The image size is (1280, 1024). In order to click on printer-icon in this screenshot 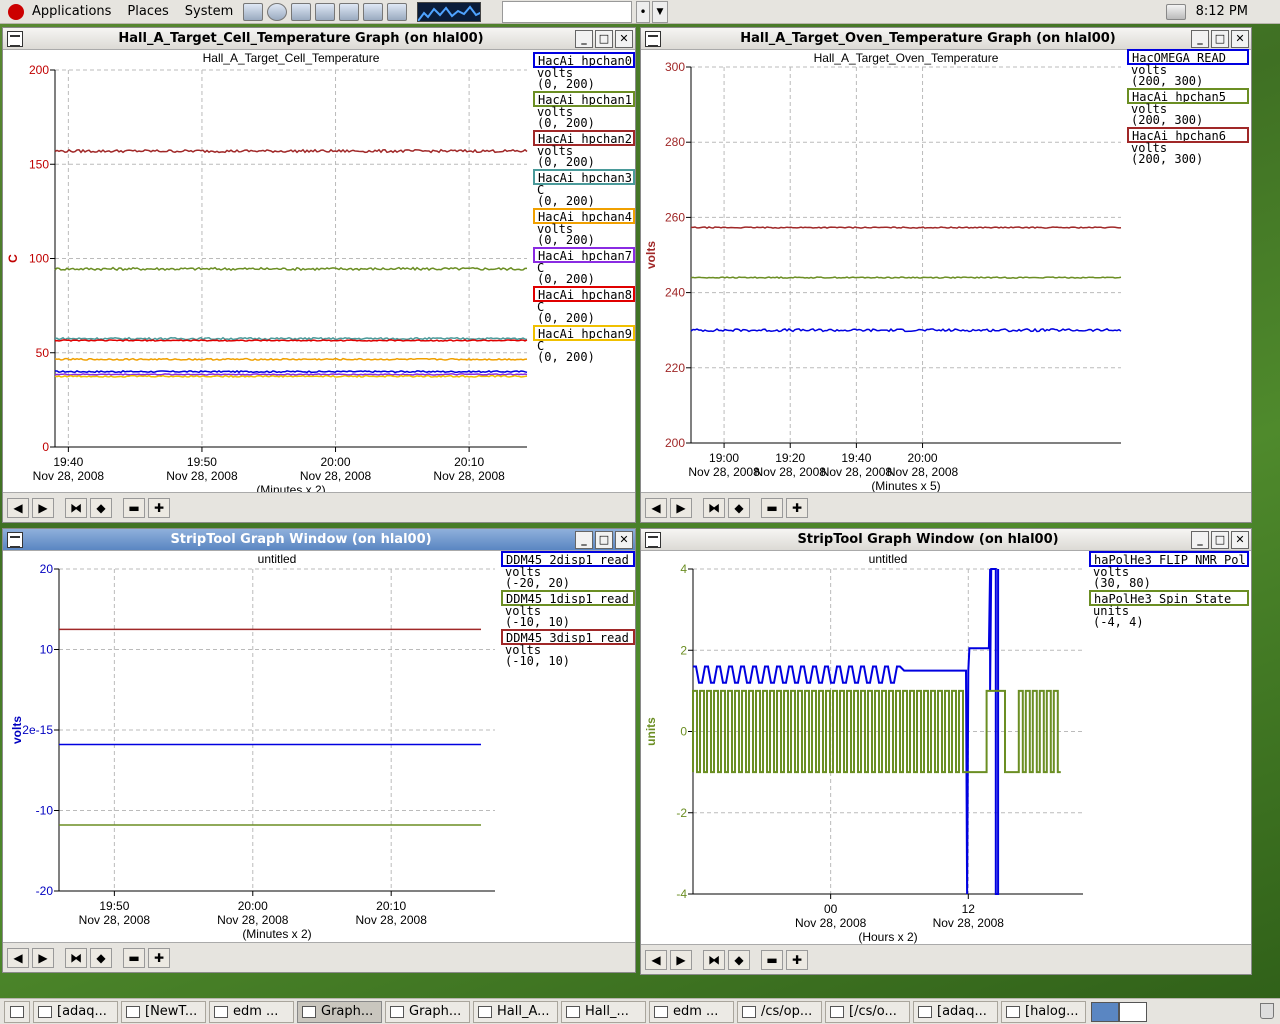, I will do `click(1176, 12)`.